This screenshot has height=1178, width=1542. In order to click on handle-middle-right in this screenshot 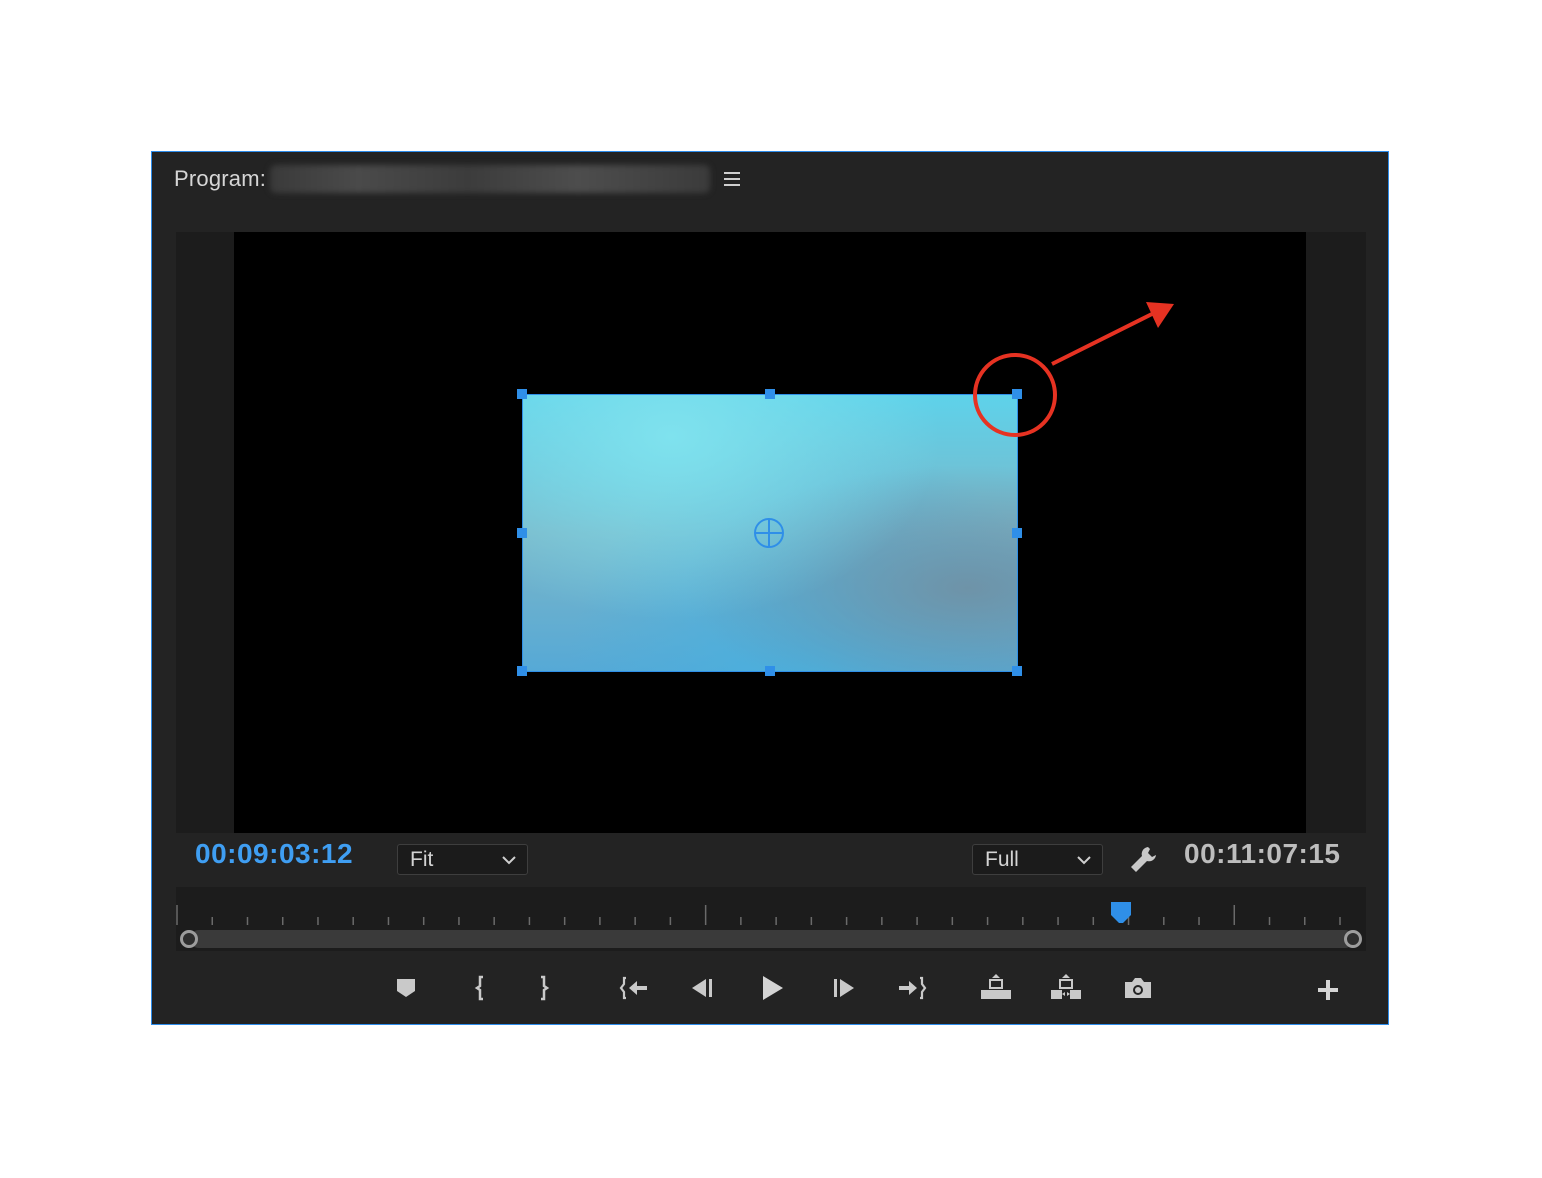, I will do `click(1017, 533)`.